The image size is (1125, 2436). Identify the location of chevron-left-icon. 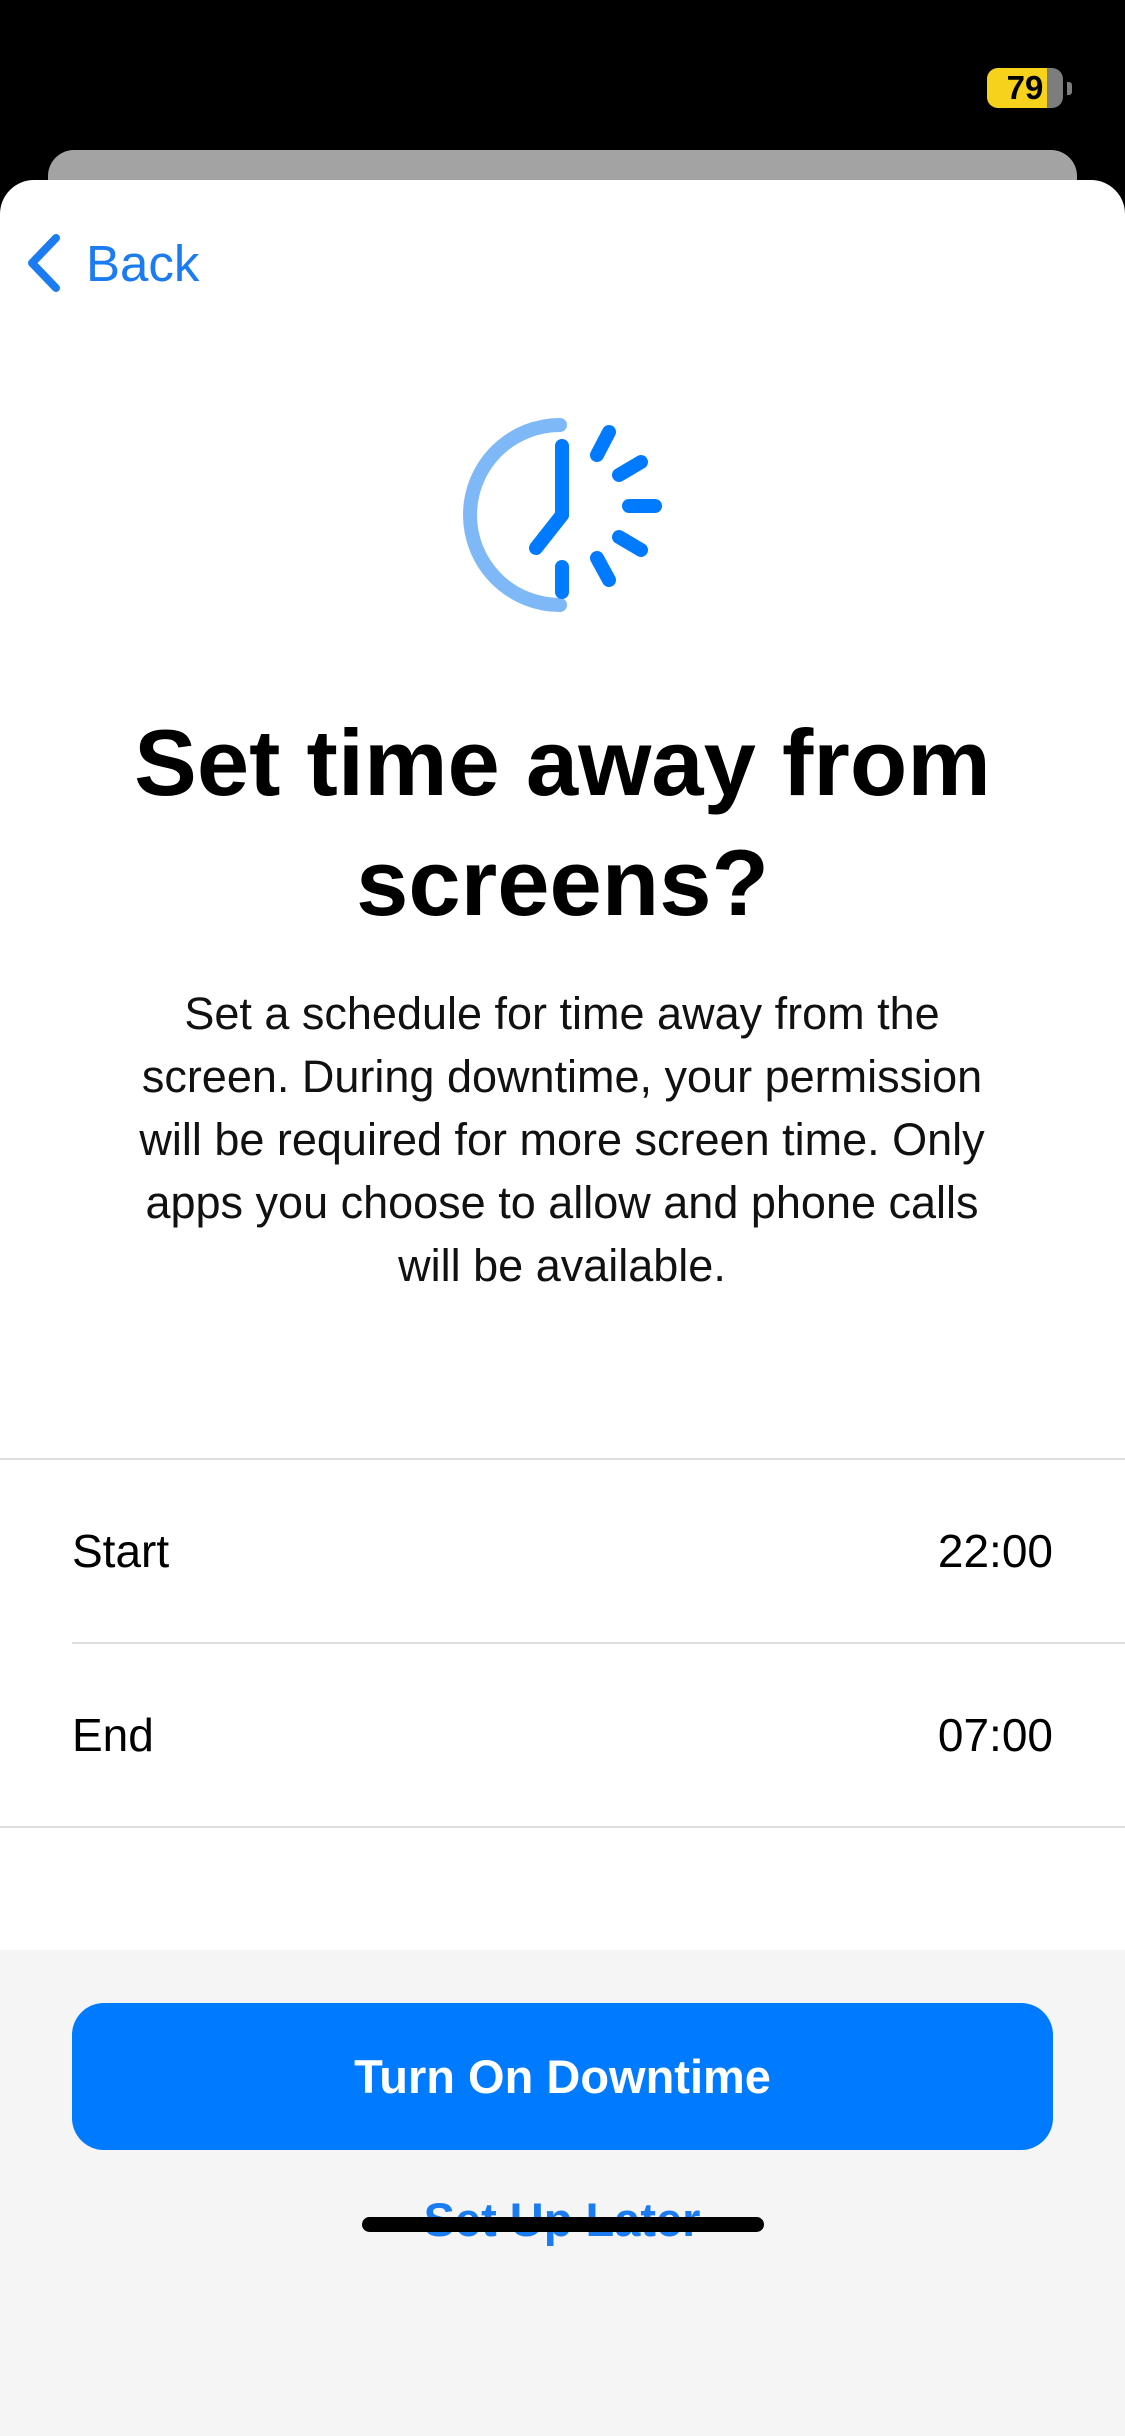
(44, 263).